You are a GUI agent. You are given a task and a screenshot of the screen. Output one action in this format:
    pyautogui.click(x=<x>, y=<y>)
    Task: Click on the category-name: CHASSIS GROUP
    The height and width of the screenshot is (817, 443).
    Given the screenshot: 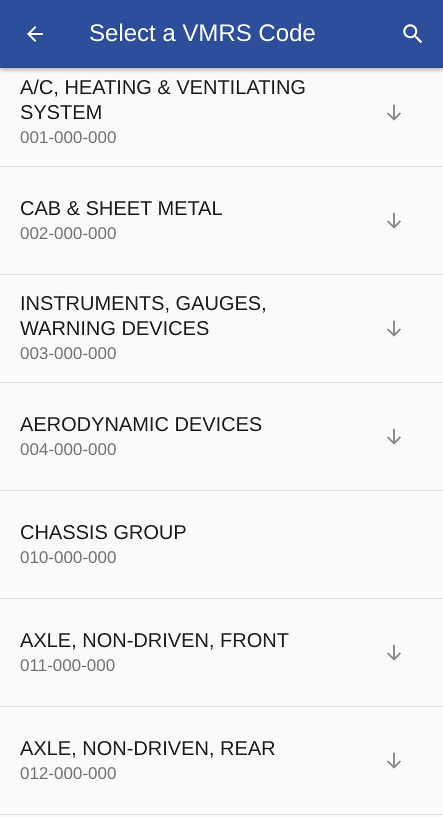 What is the action you would take?
    pyautogui.click(x=104, y=533)
    